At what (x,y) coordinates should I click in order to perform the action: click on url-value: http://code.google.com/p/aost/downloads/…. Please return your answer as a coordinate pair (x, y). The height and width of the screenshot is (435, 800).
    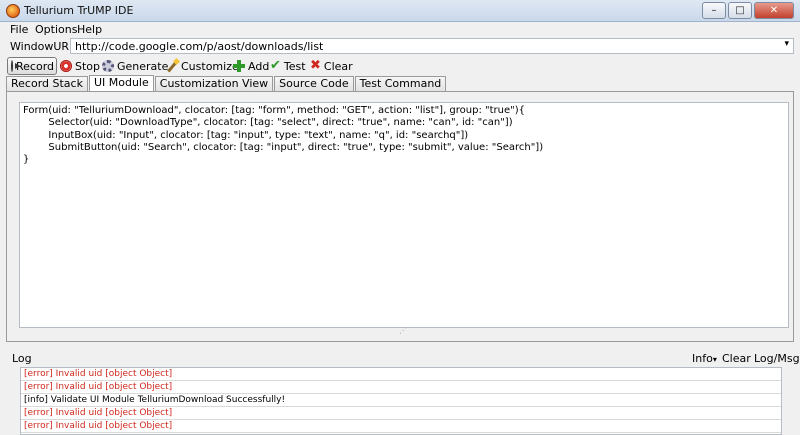
    Looking at the image, I should click on (199, 46).